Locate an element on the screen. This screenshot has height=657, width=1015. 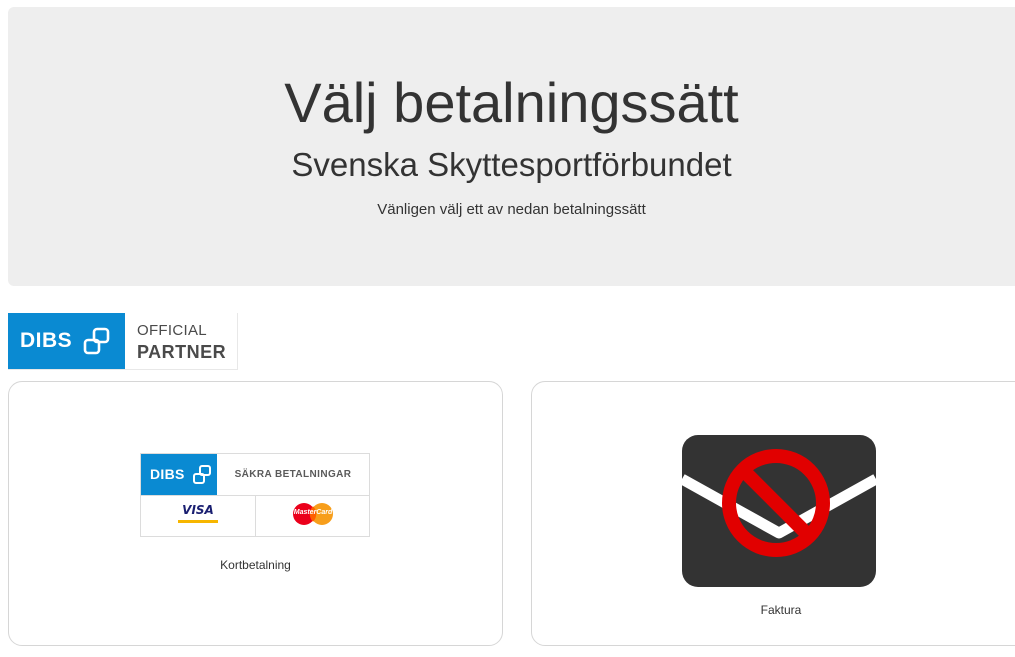
visa-logo: VISA is located at coordinates (198, 510).